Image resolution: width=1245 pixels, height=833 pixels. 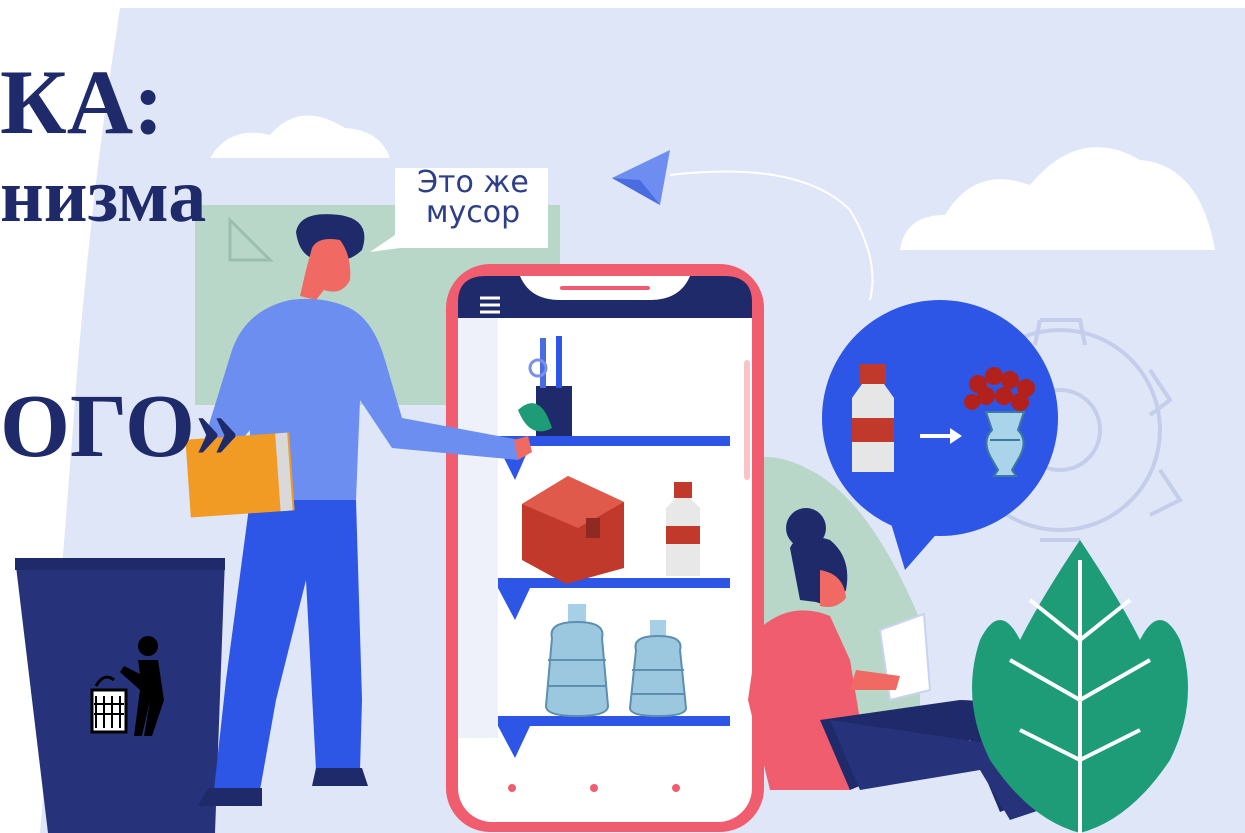 I want to click on speech-line-2: мусор, so click(x=473, y=212).